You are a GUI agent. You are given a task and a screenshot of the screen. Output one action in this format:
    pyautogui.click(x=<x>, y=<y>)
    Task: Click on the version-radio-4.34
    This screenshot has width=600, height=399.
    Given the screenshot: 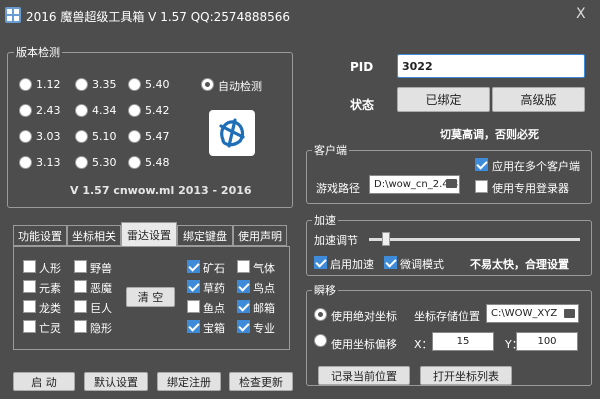 What is the action you would take?
    pyautogui.click(x=81, y=110)
    